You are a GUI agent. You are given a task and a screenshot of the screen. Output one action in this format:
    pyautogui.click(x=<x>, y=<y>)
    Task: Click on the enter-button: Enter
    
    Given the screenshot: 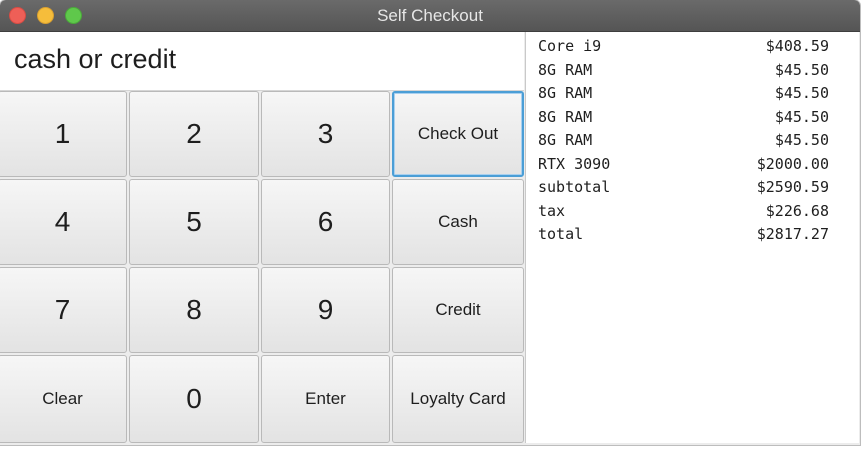 What is the action you would take?
    pyautogui.click(x=325, y=399)
    